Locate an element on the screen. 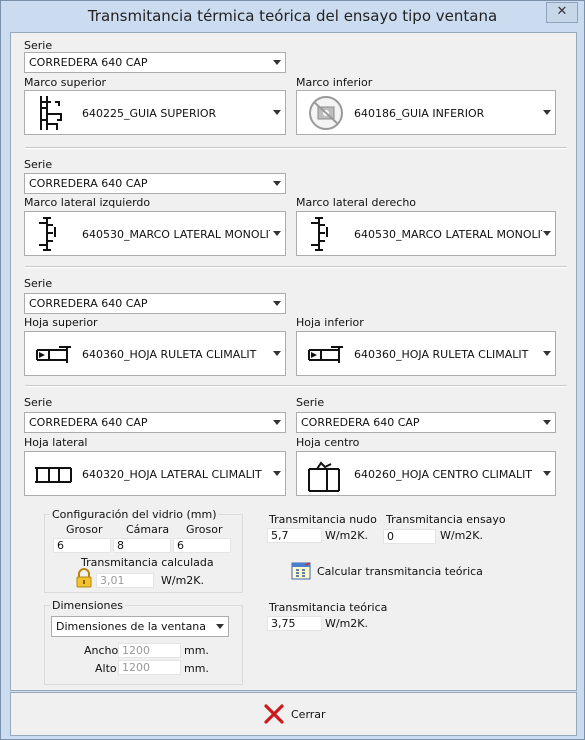 The image size is (585, 740). transmitancia-teorica-input: 3,75 is located at coordinates (294, 623).